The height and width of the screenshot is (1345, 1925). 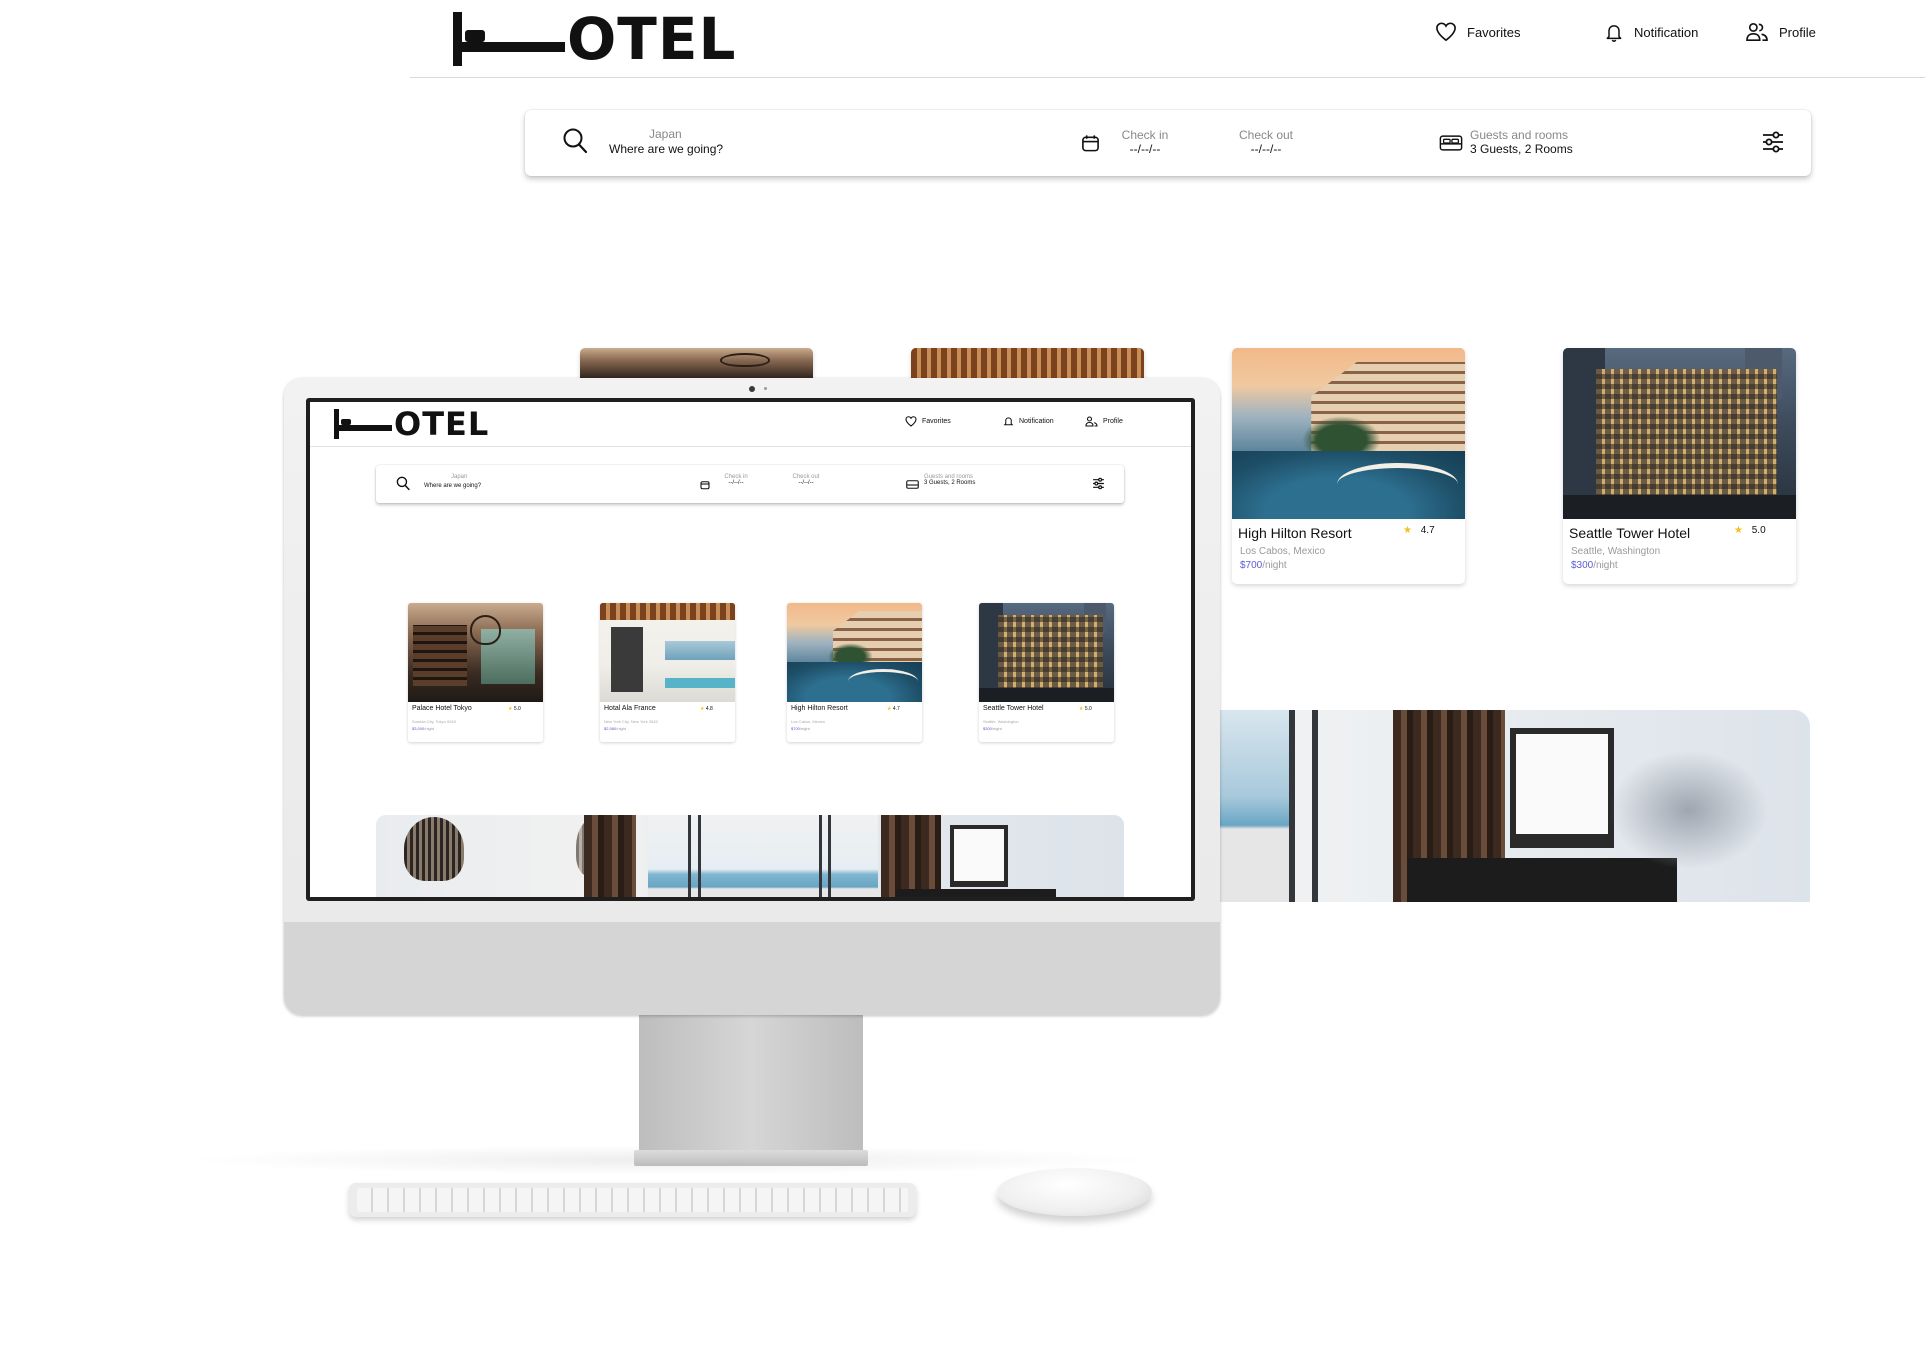 What do you see at coordinates (1167, 77) in the screenshot?
I see `header-divider` at bounding box center [1167, 77].